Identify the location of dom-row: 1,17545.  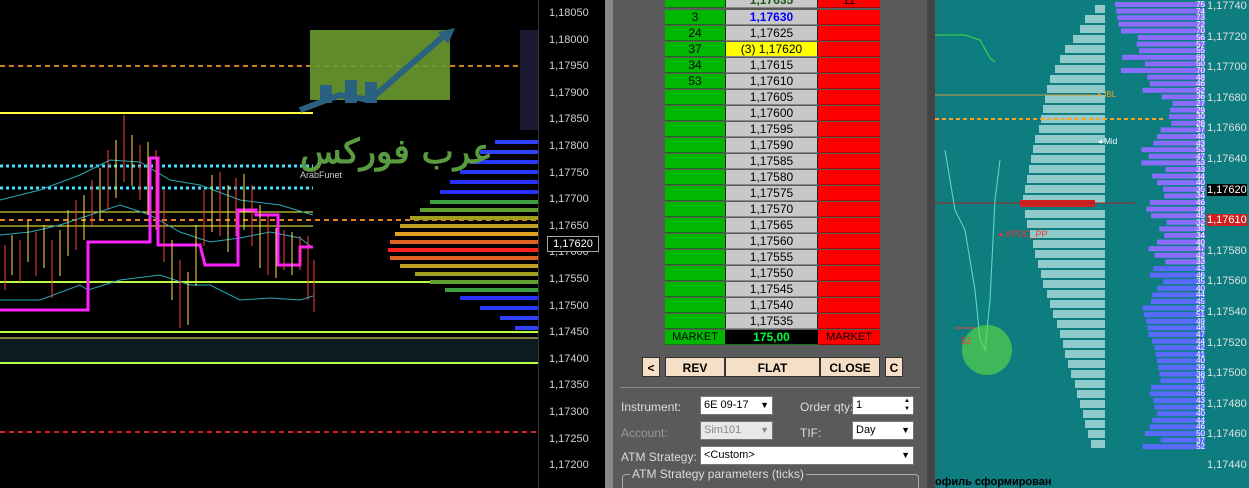
(772, 289).